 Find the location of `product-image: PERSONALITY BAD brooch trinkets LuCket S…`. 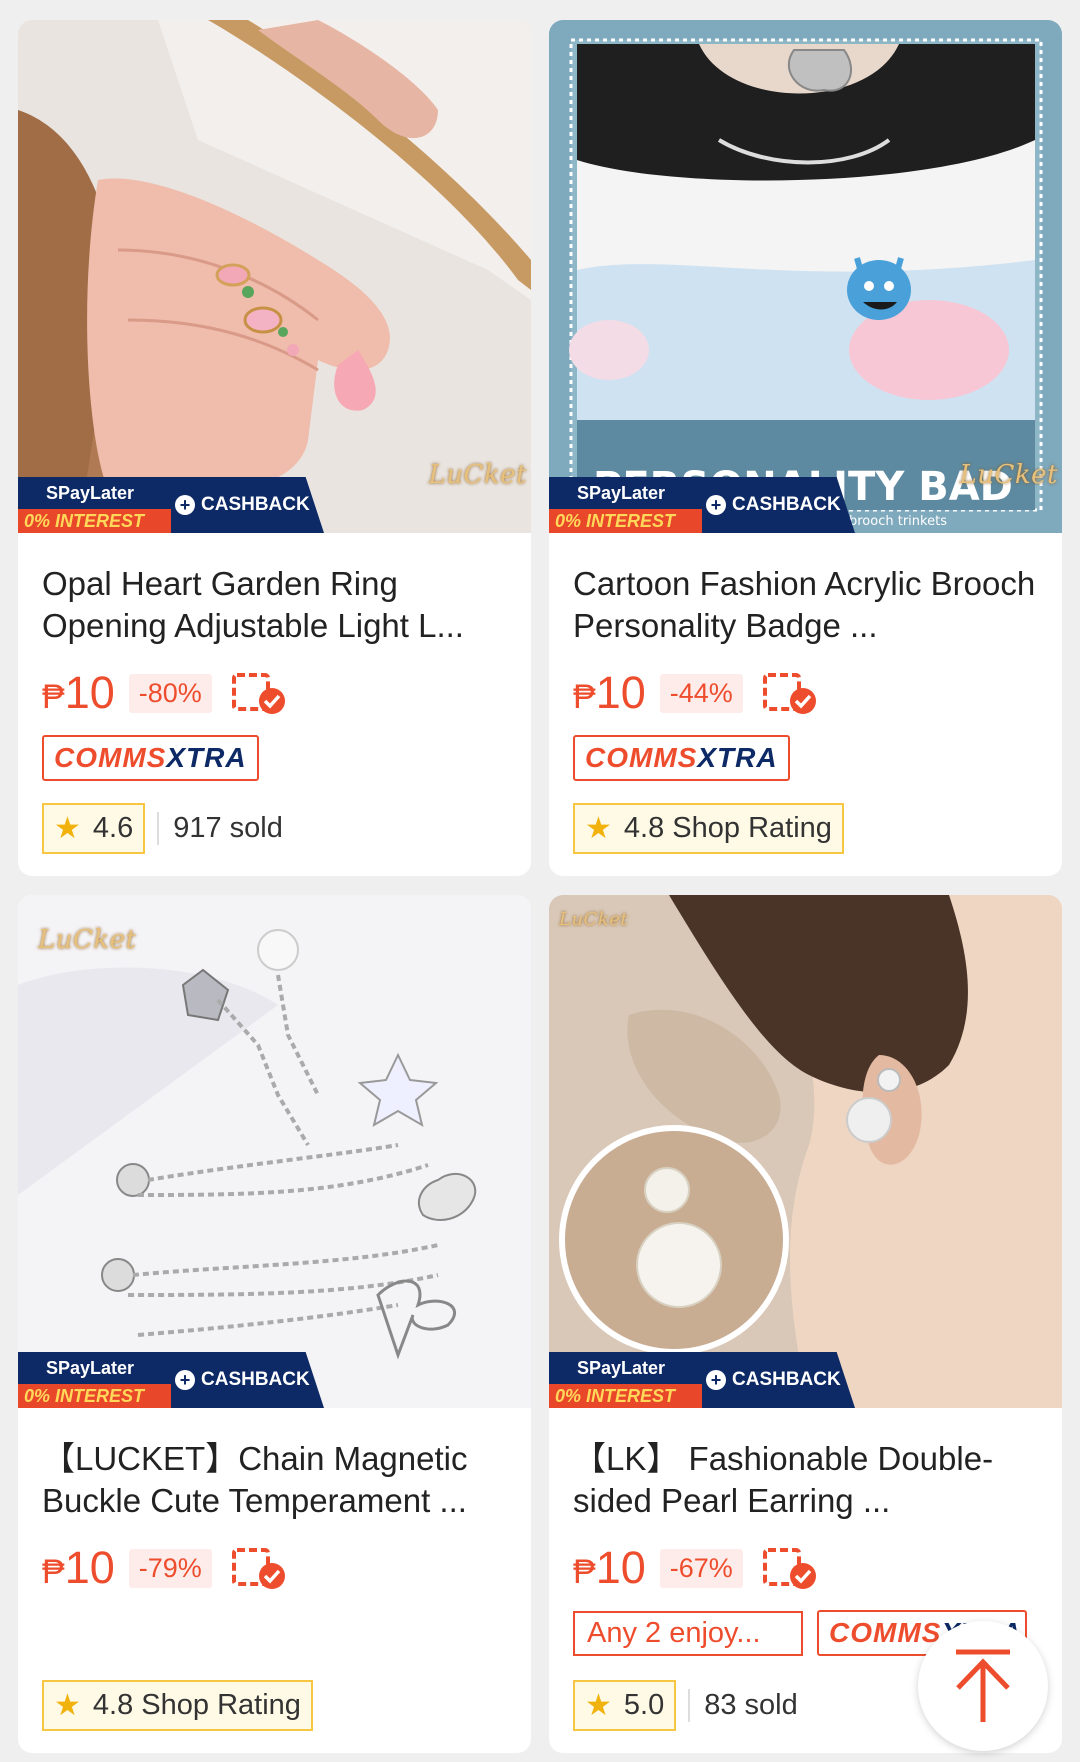

product-image: PERSONALITY BAD brooch trinkets LuCket S… is located at coordinates (805, 276).